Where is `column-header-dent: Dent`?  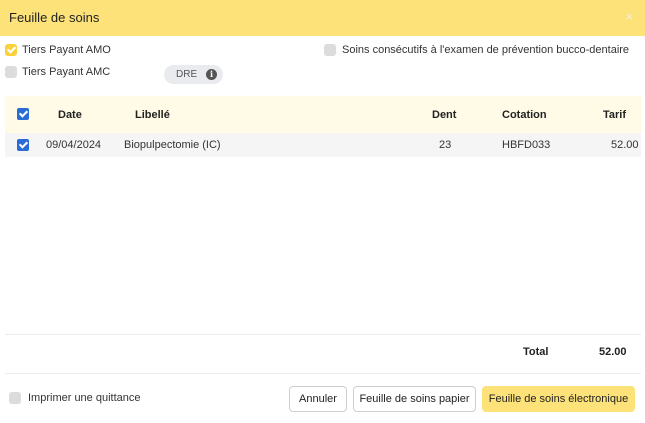
column-header-dent: Dent is located at coordinates (444, 115).